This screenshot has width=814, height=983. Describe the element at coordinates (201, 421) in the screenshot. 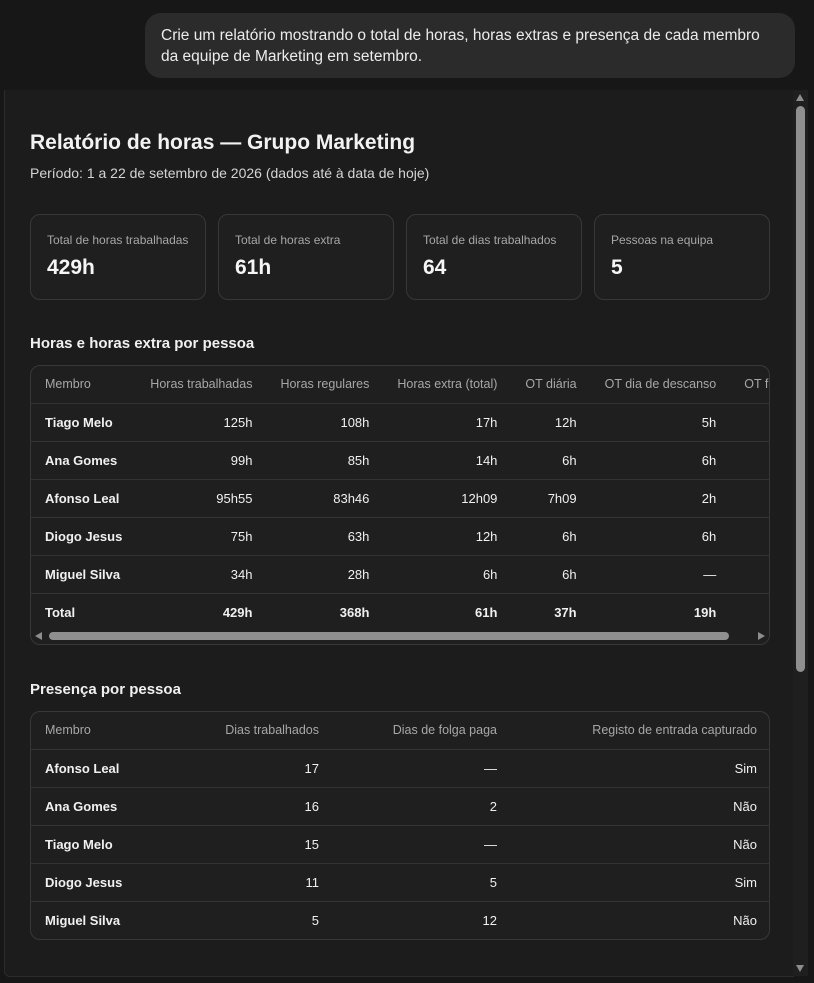

I see `table-cell: 125h` at that location.